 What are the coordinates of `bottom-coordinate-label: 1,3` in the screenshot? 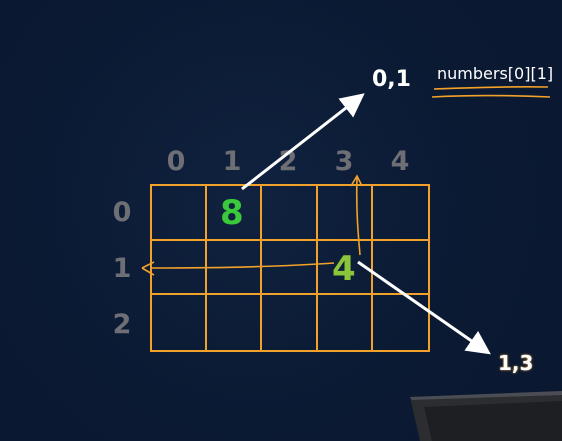 It's located at (516, 363).